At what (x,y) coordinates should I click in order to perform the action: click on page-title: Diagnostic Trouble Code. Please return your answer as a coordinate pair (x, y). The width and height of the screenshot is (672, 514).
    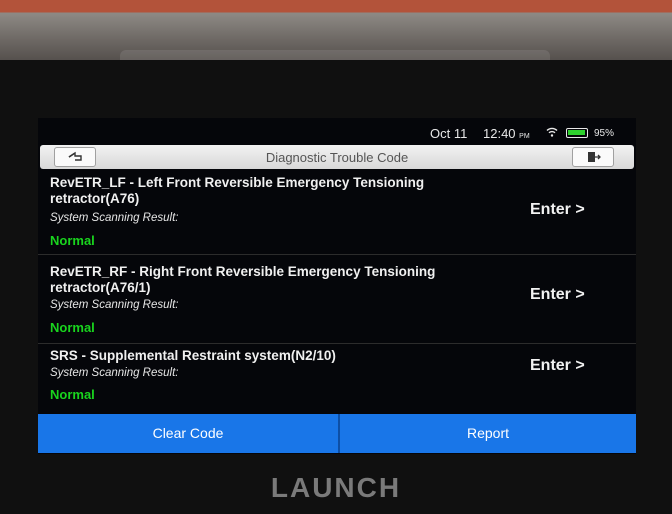
    Looking at the image, I should click on (337, 157).